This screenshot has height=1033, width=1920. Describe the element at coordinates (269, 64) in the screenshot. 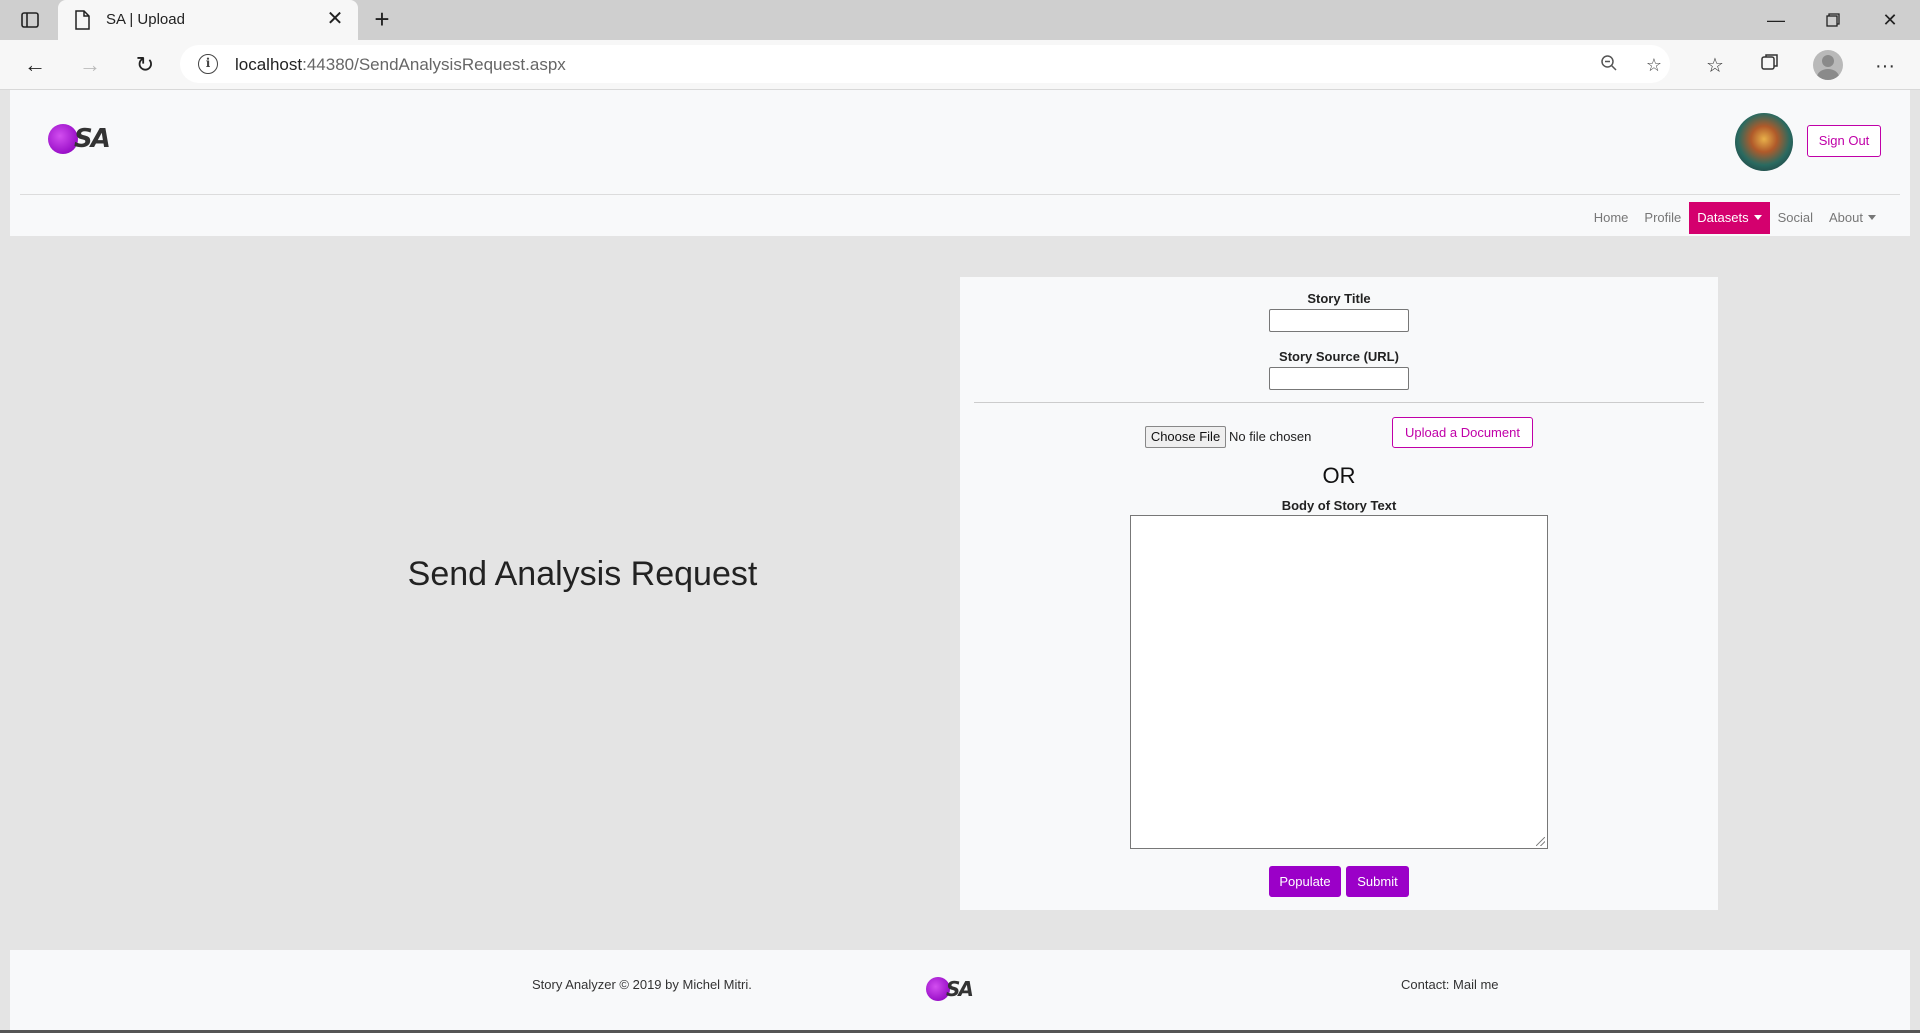

I see `url-host: localhost` at that location.